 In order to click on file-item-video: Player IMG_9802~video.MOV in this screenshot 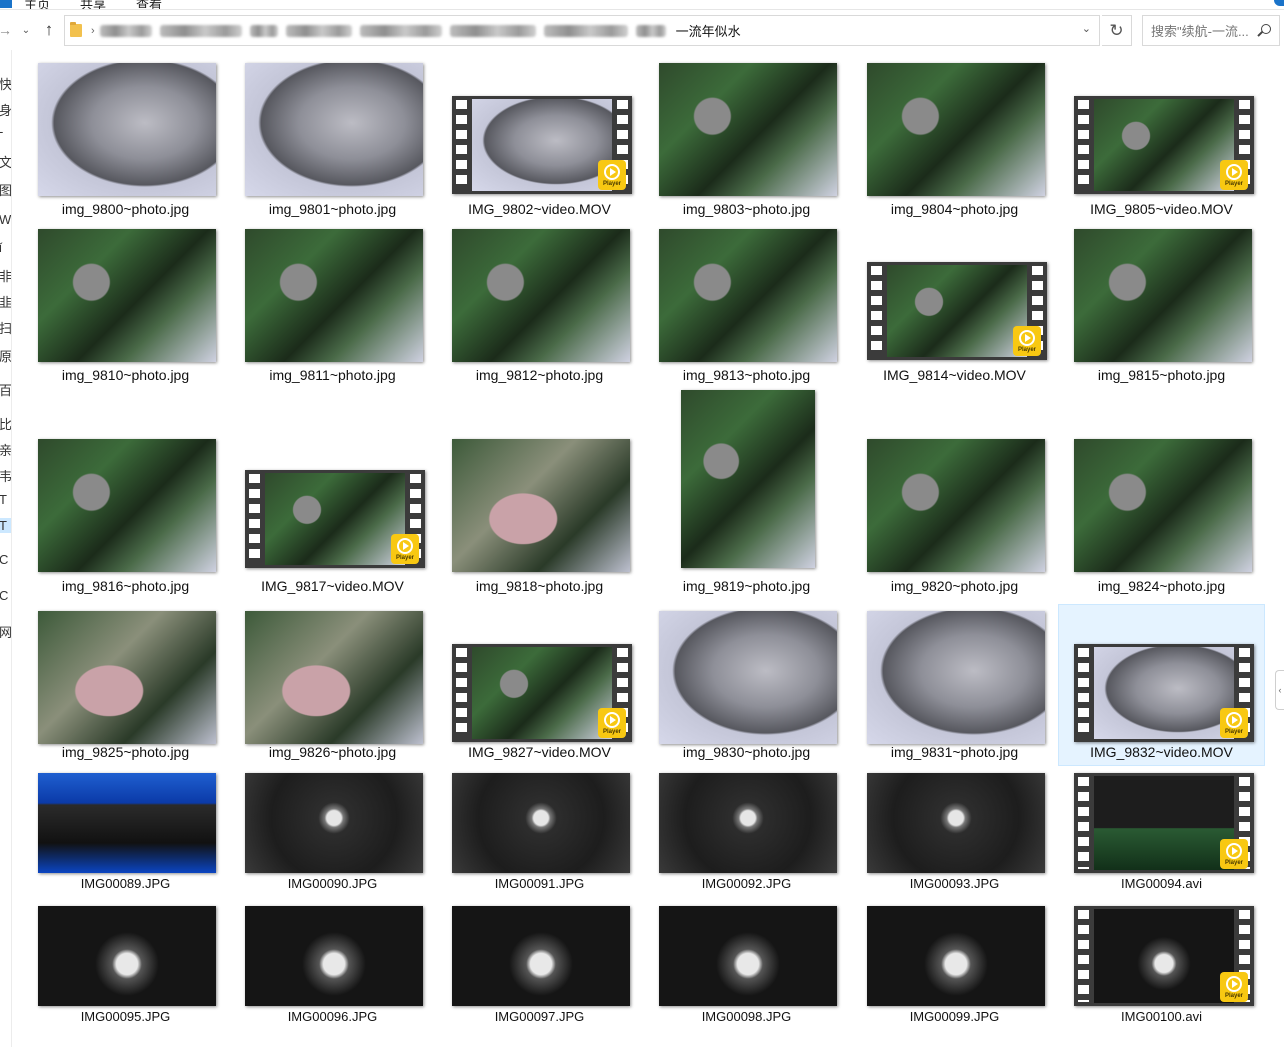, I will do `click(539, 139)`.